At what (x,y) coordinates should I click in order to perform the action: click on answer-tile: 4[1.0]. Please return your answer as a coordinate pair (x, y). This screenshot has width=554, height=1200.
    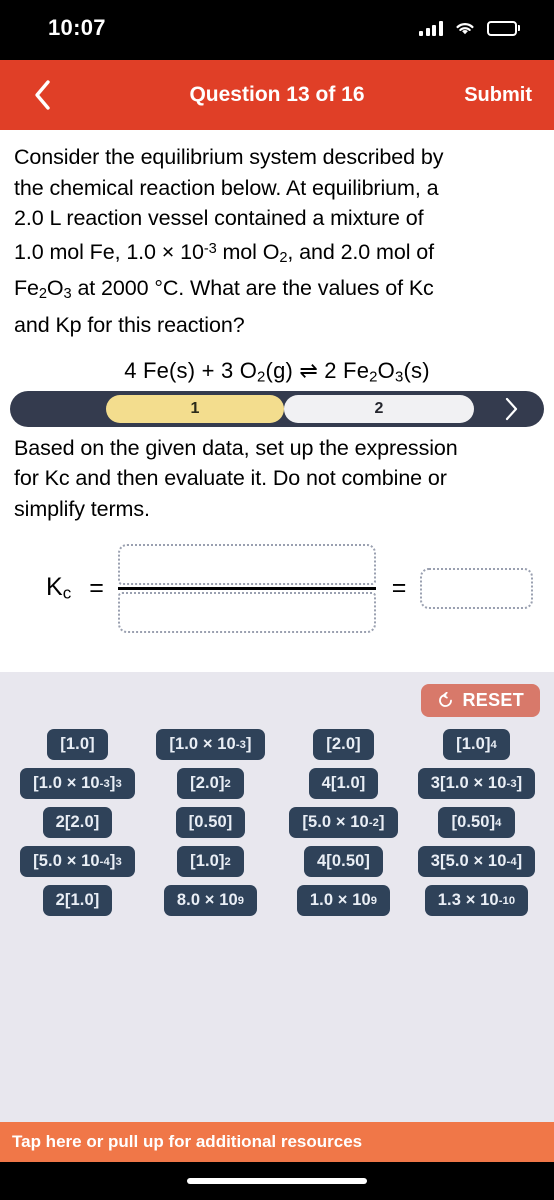
    Looking at the image, I should click on (343, 783).